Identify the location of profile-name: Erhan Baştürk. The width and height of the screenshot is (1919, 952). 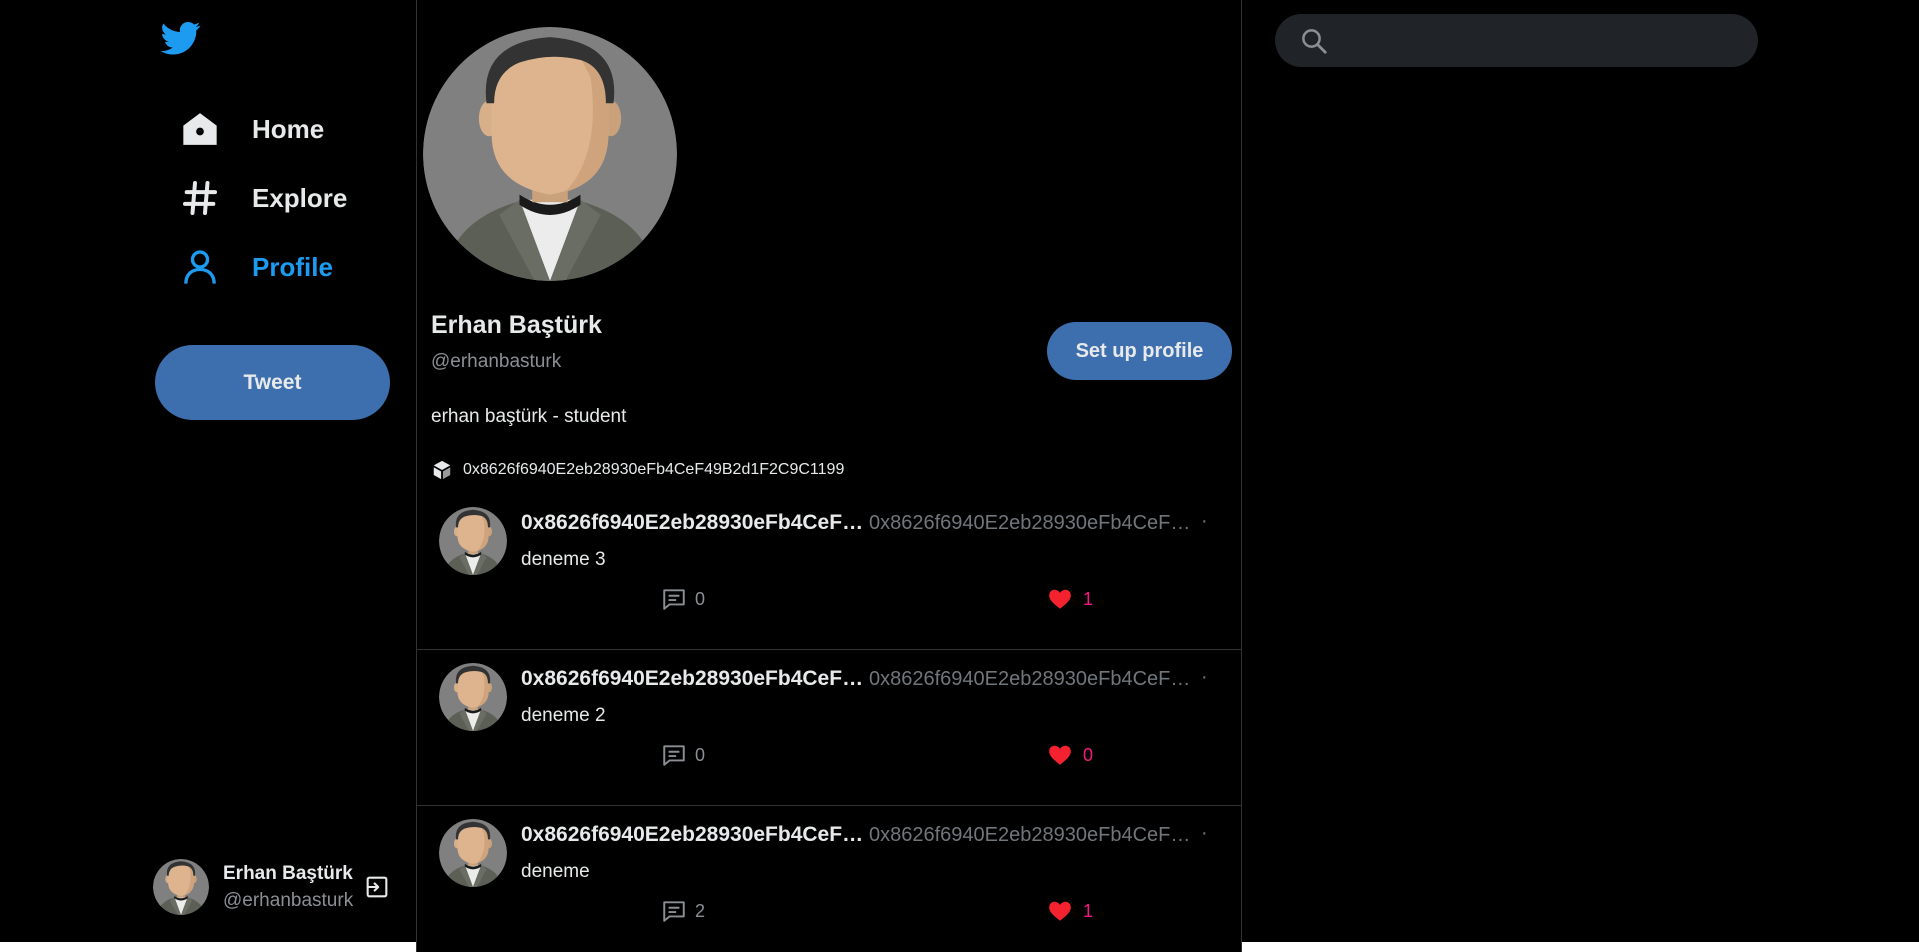
(516, 325).